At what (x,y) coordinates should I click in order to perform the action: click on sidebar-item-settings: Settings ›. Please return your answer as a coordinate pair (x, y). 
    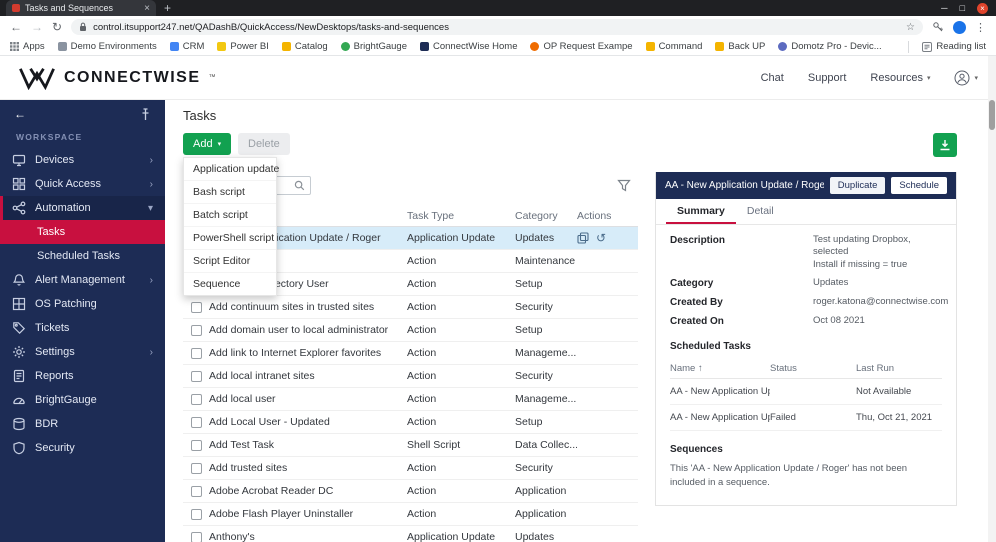
    Looking at the image, I should click on (82, 352).